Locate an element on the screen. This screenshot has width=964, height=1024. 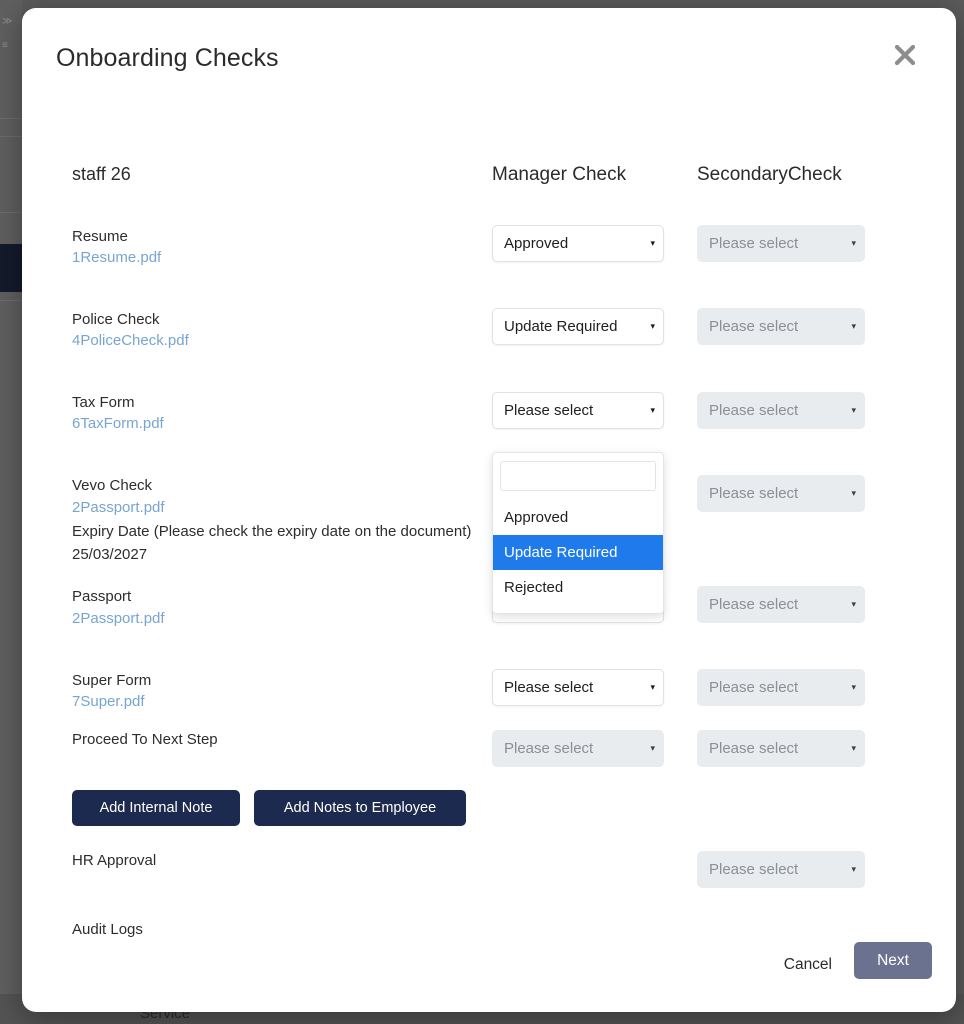
manager-check-select-police-check: Update Required ▾ is located at coordinates (578, 326).